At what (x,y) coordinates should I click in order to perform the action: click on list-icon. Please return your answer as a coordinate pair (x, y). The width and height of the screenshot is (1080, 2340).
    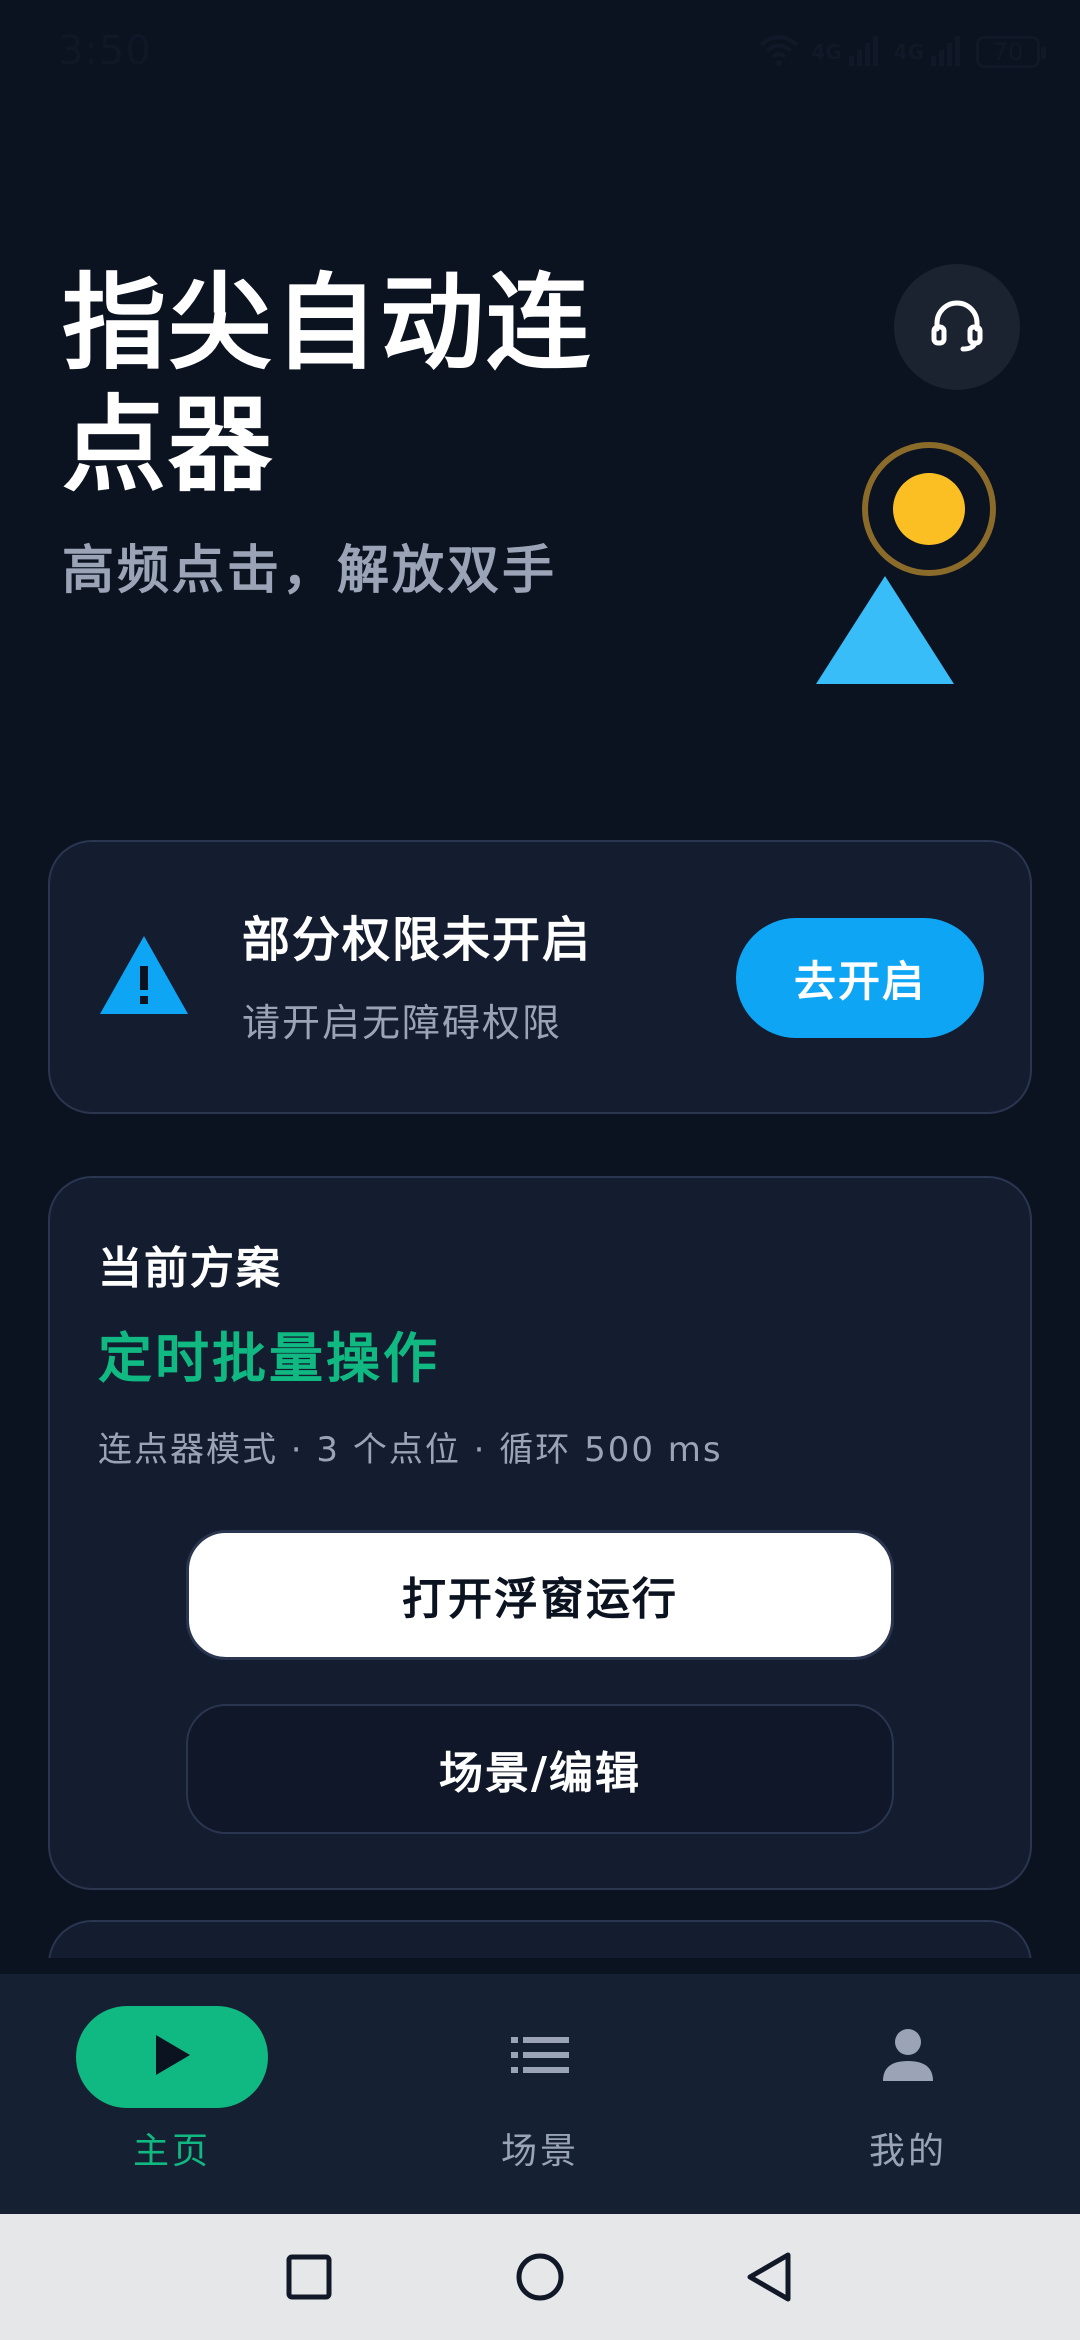
    Looking at the image, I should click on (540, 2057).